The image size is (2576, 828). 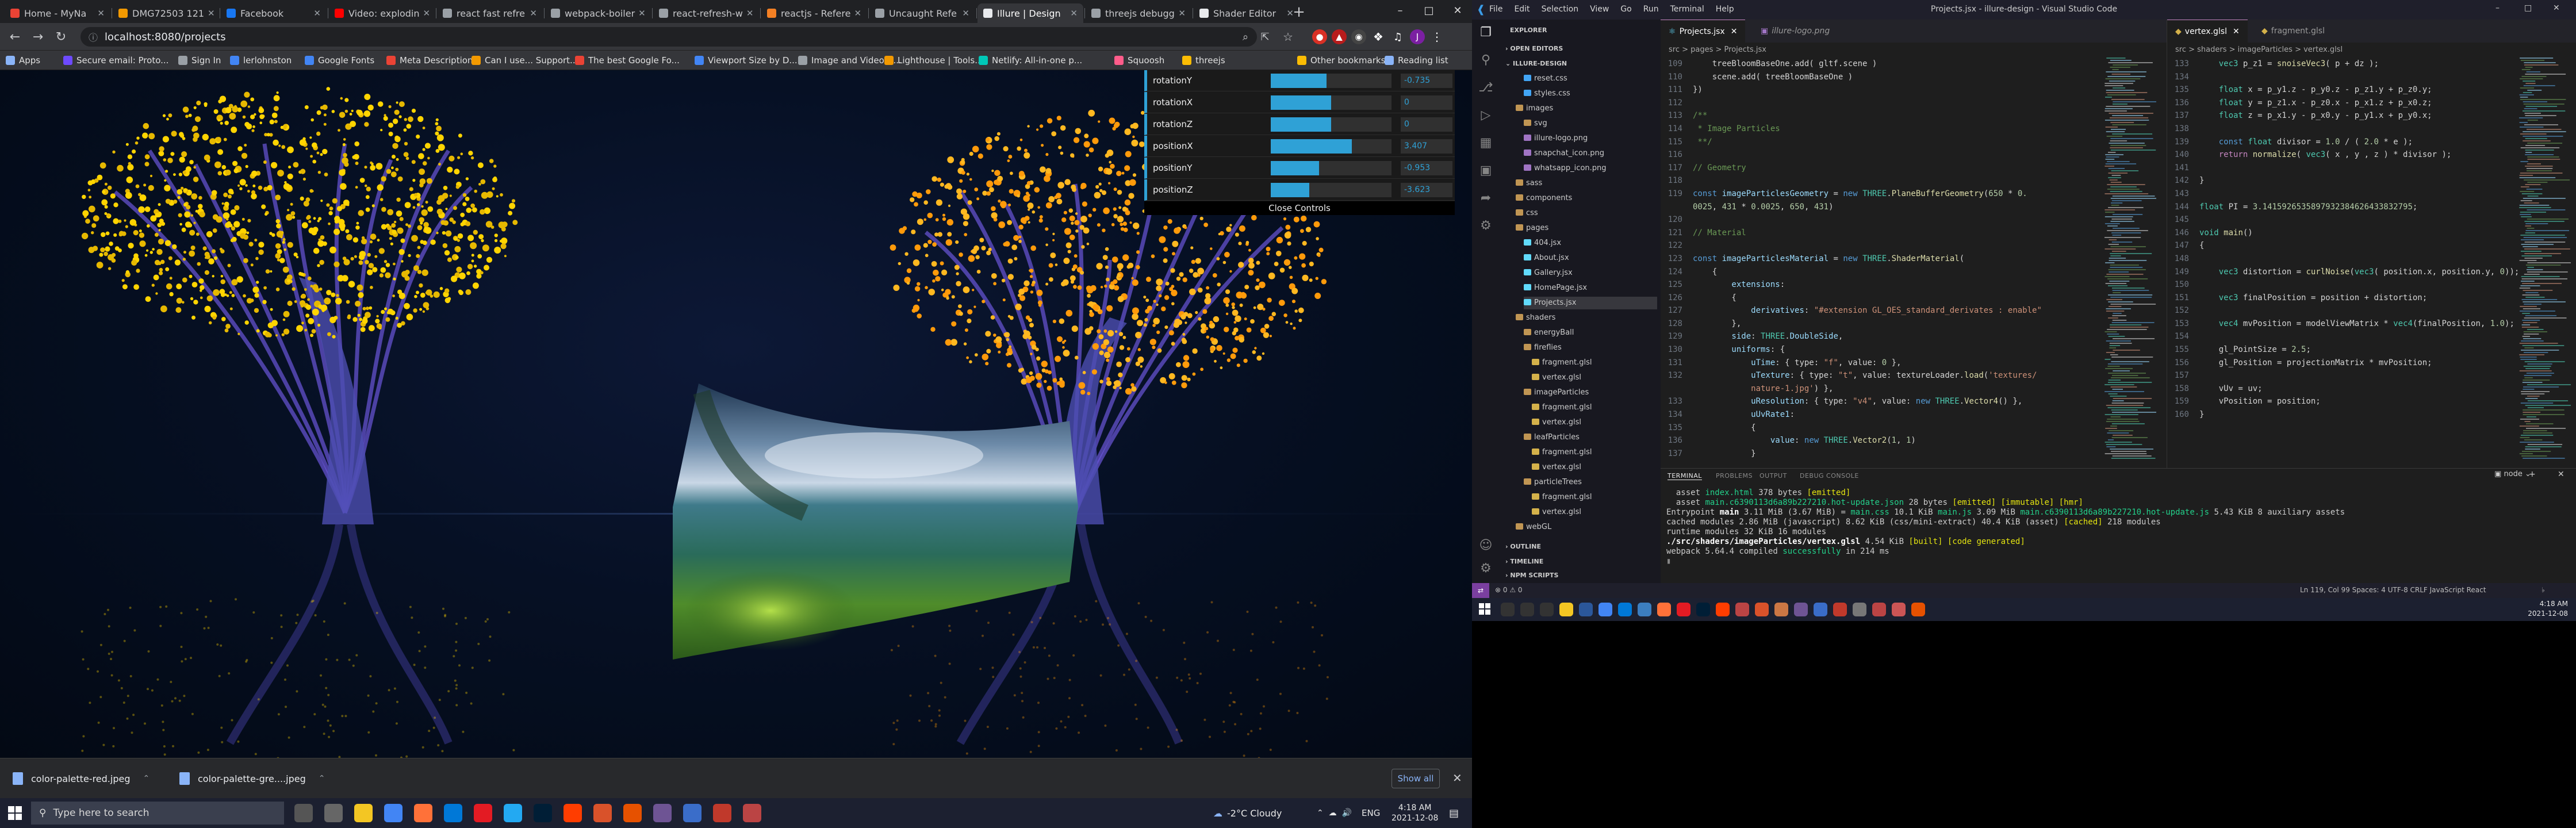 I want to click on extension-red-icon: ●, so click(x=1319, y=36).